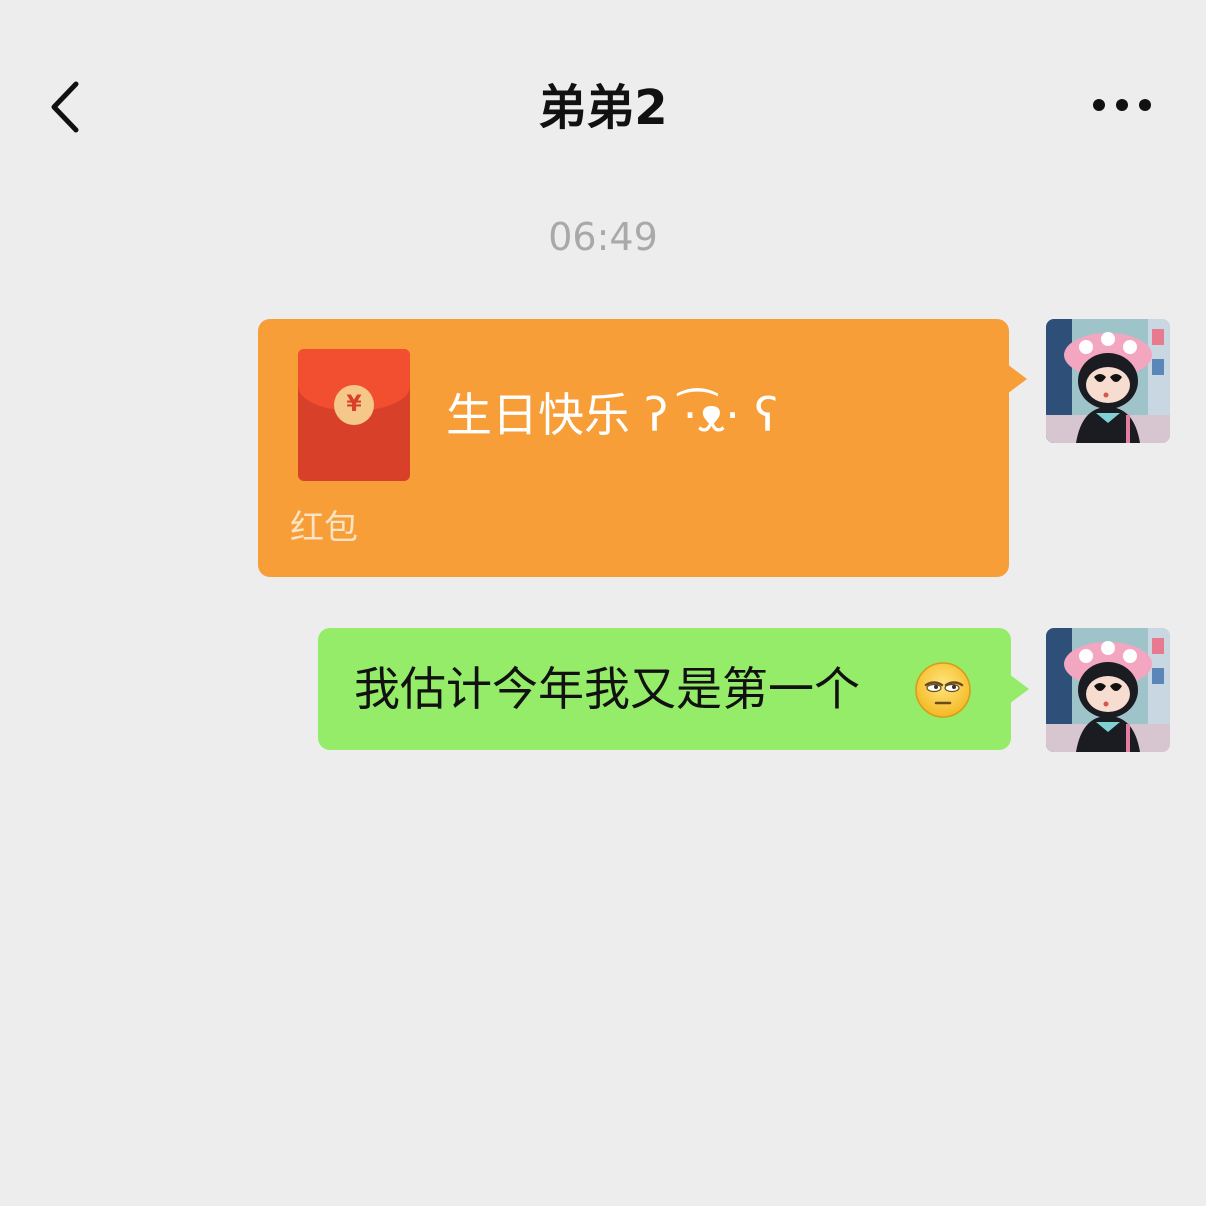  Describe the element at coordinates (607, 689) in the screenshot. I see `message-text: 我估计今年我又是第一个` at that location.